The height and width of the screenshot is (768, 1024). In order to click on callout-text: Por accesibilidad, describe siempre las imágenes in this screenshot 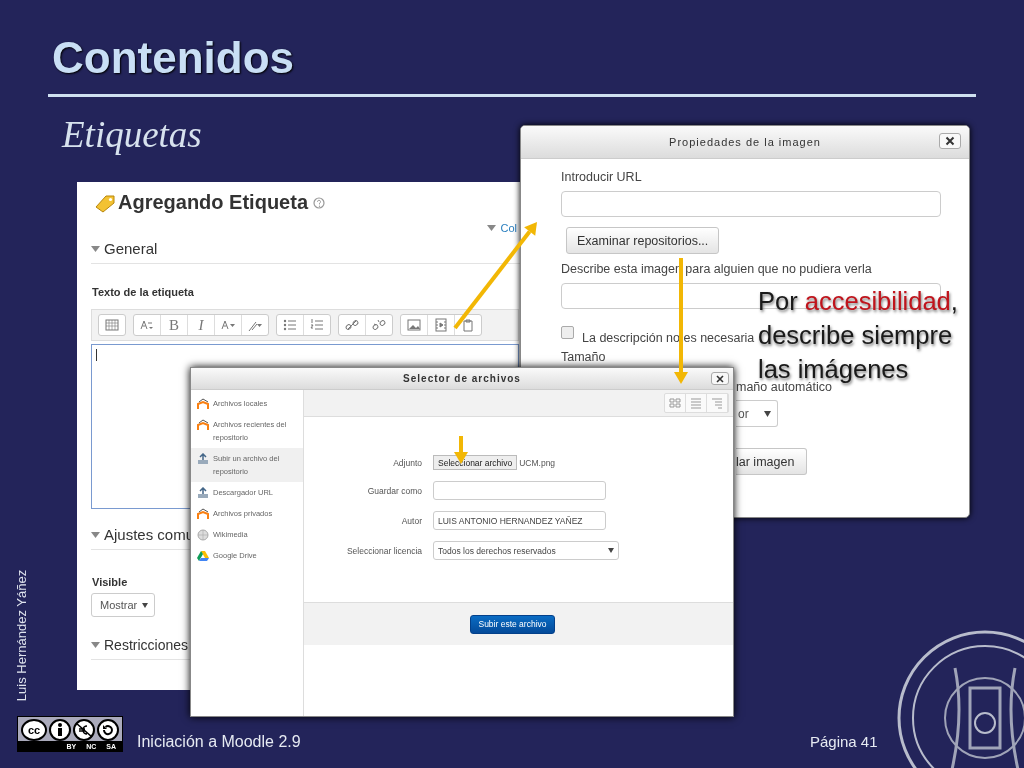, I will do `click(858, 334)`.